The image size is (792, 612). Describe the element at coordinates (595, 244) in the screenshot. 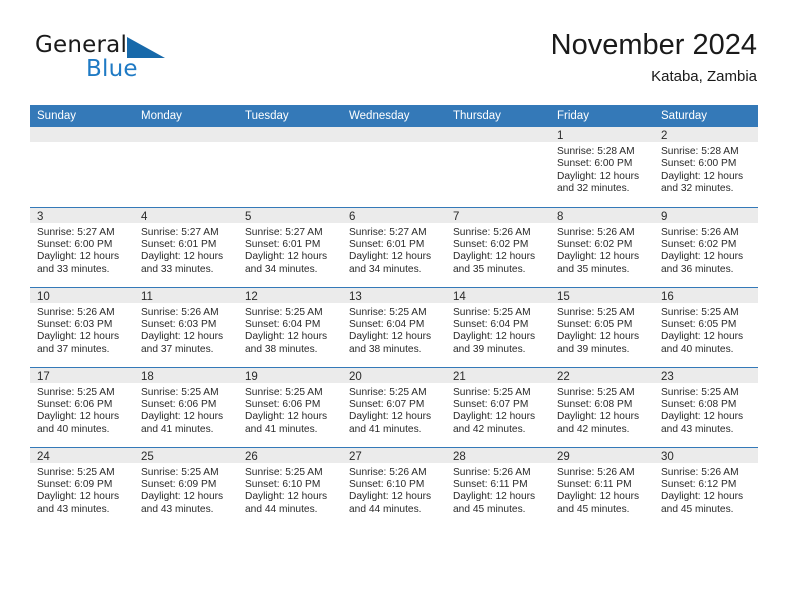

I see `sunset-time: Sunset: 6:02 PM` at that location.